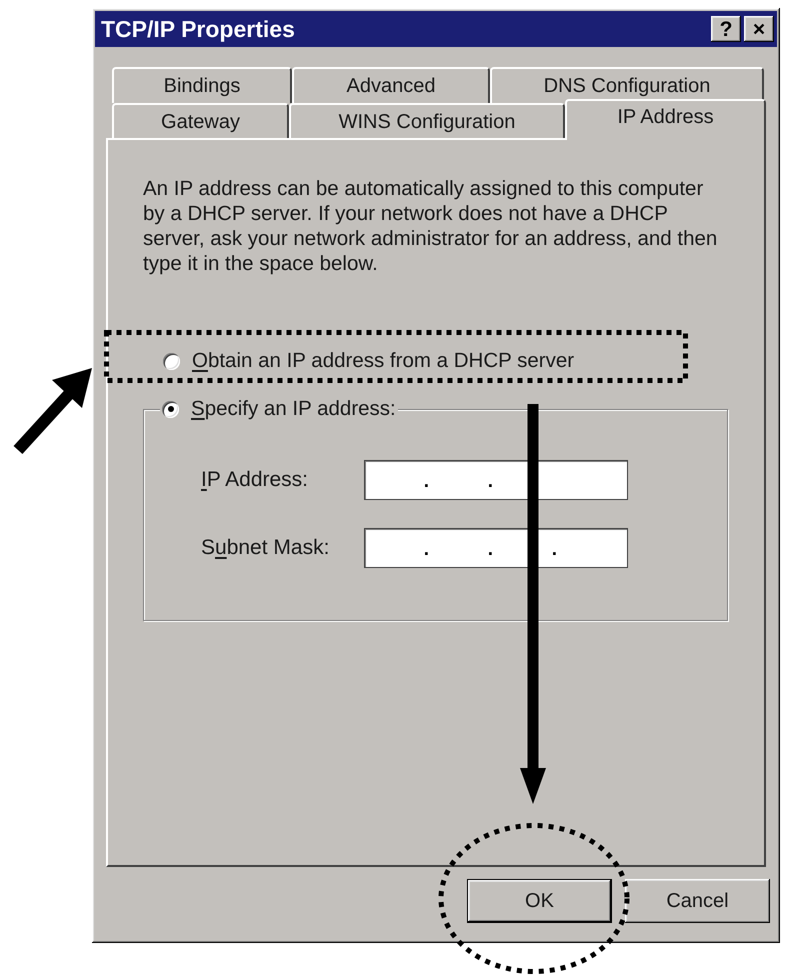  What do you see at coordinates (383, 361) in the screenshot?
I see `radio-label: Obtain an IP address from a DHCP server` at bounding box center [383, 361].